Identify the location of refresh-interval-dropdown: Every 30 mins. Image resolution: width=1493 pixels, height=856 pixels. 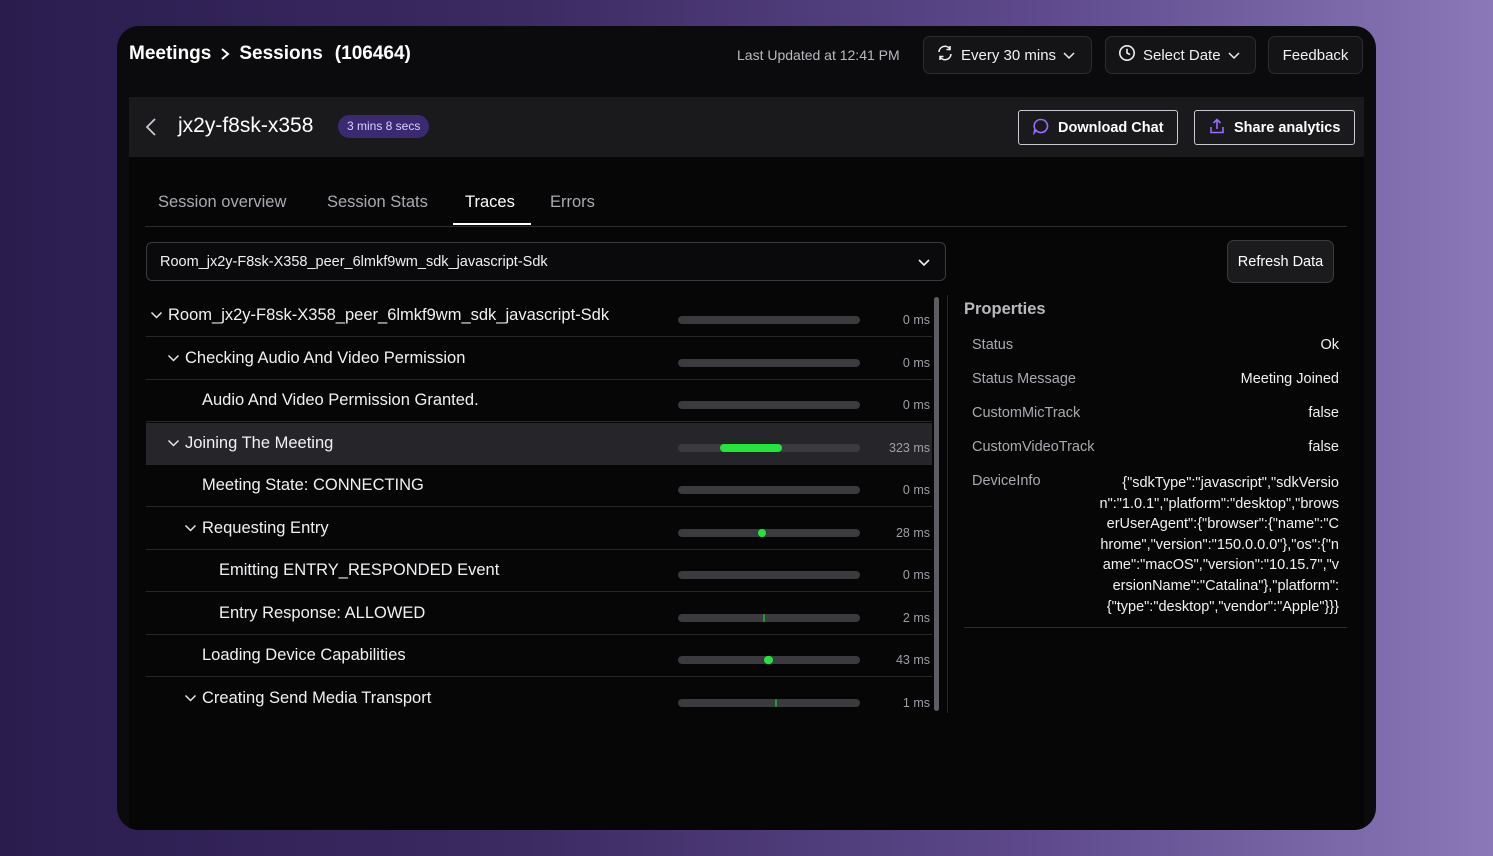
(1007, 55).